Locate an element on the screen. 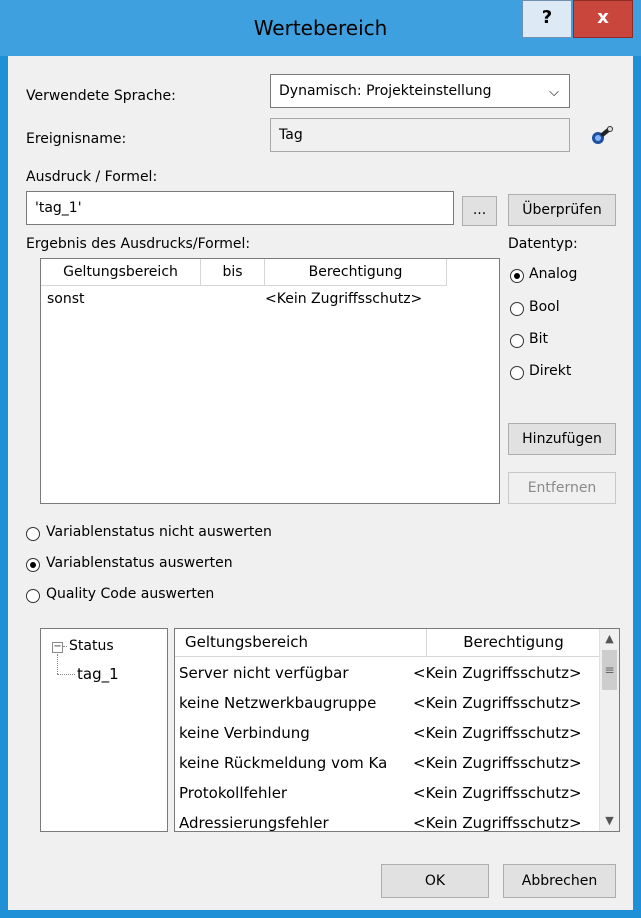 This screenshot has height=918, width=641. close-button: x is located at coordinates (603, 19).